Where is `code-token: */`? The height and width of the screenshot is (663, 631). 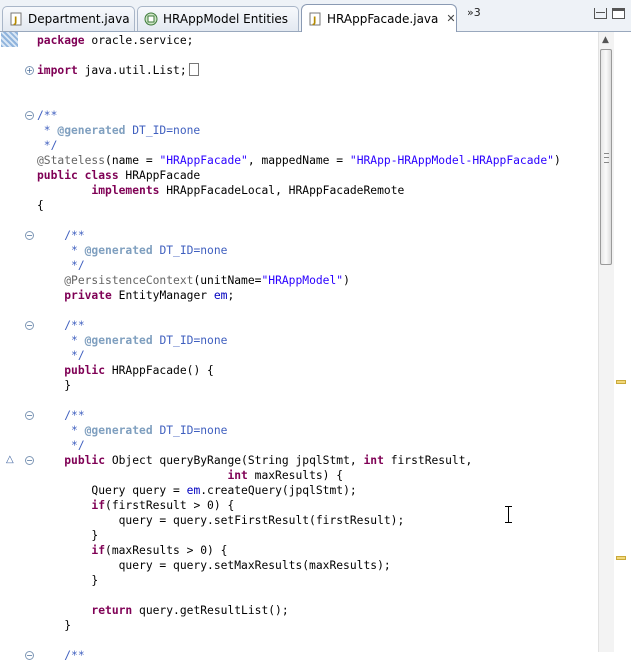 code-token: */ is located at coordinates (74, 265).